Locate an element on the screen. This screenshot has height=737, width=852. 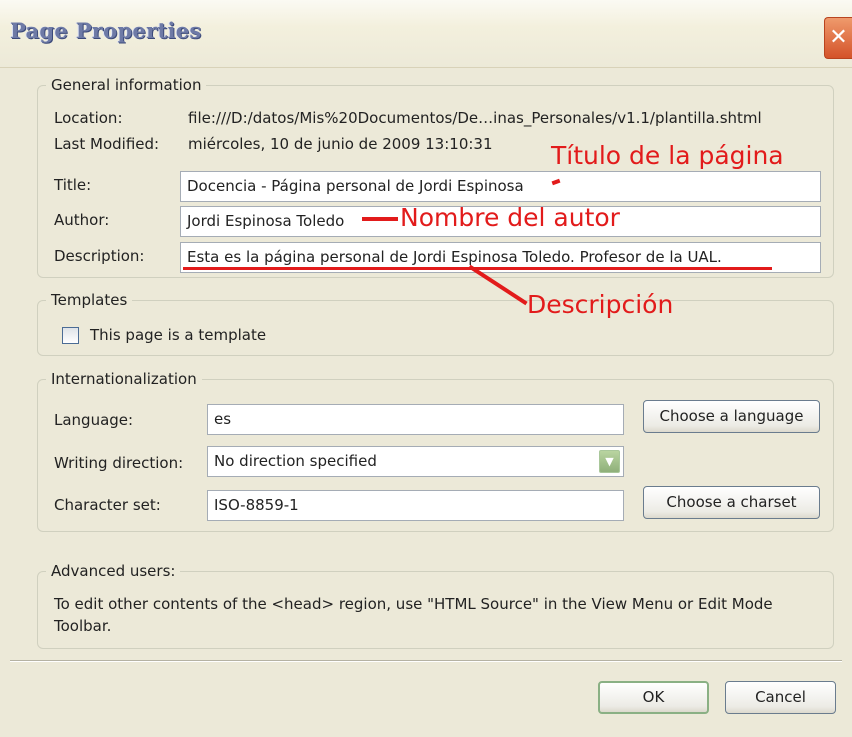
templates-legend: Templates is located at coordinates (89, 300).